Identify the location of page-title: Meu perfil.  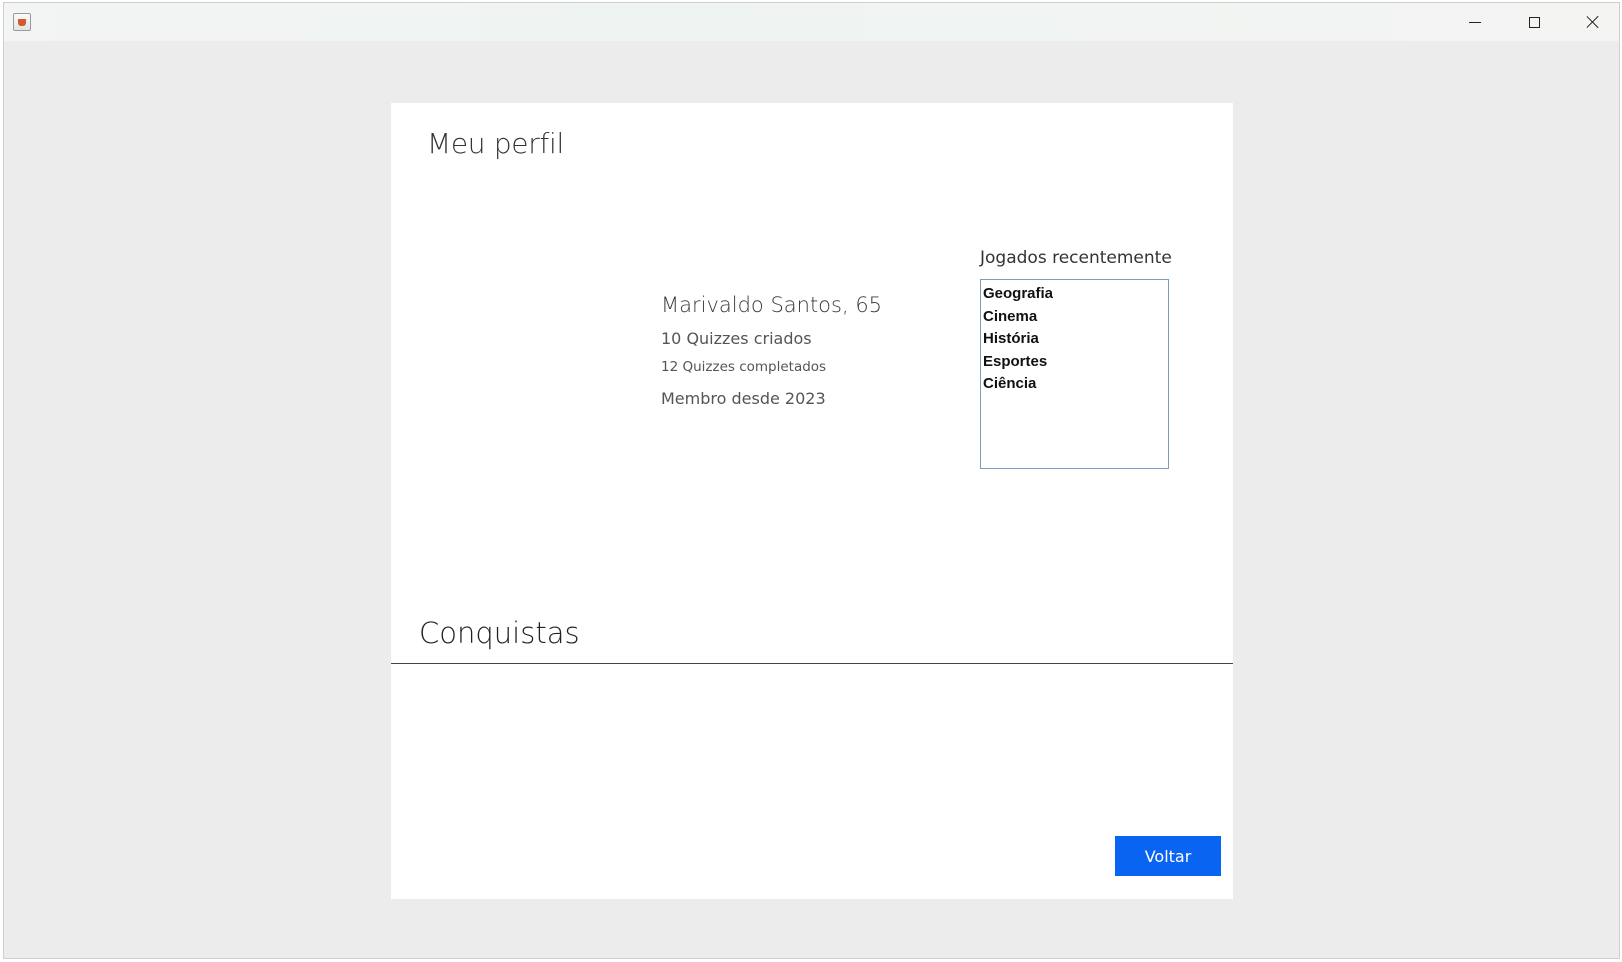
(495, 143).